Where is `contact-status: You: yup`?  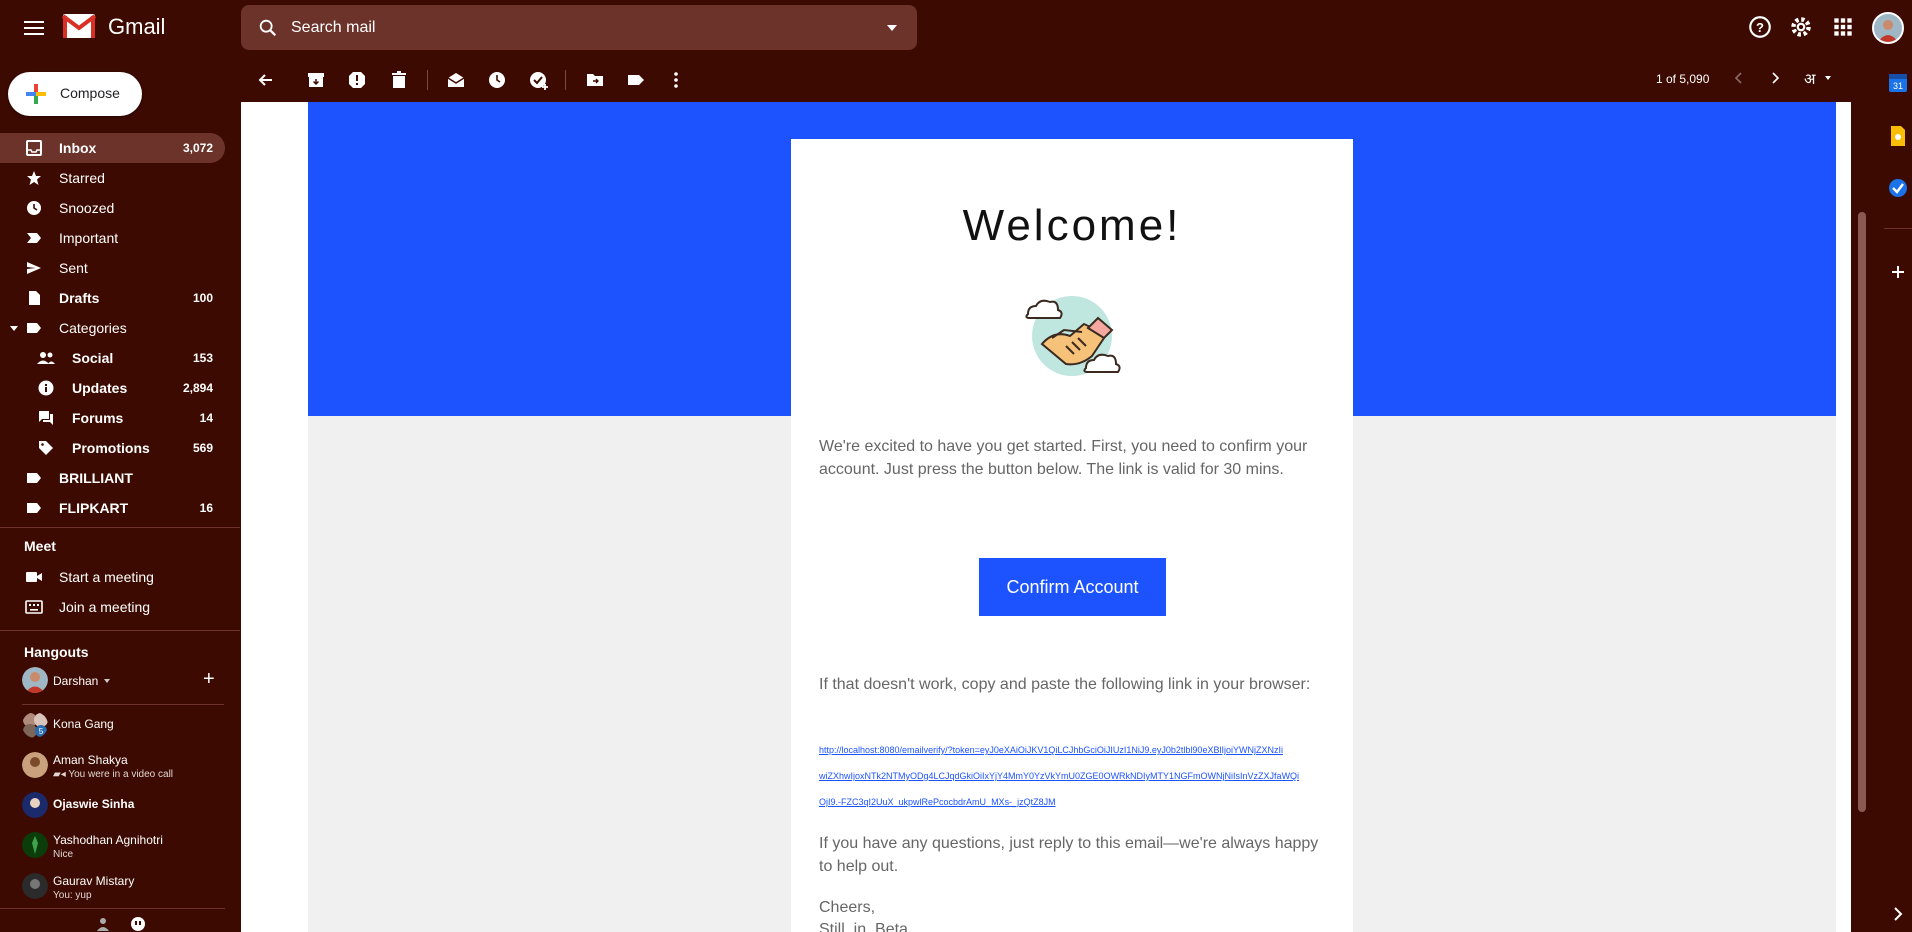 contact-status: You: yup is located at coordinates (72, 895).